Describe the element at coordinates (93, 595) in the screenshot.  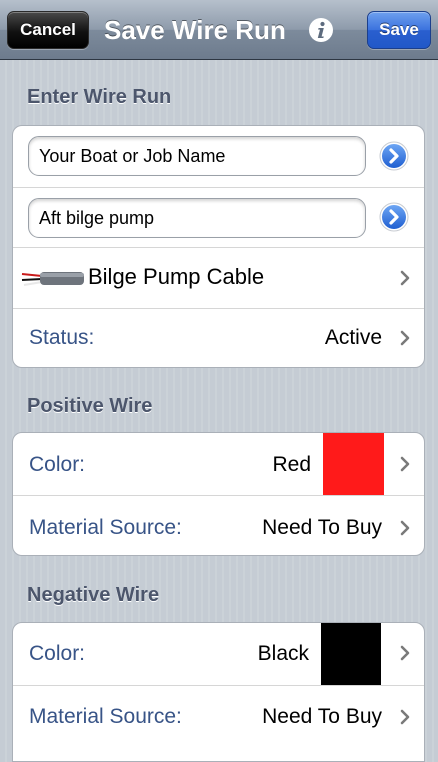
I see `section-header-negative-wire: Negative Wire` at that location.